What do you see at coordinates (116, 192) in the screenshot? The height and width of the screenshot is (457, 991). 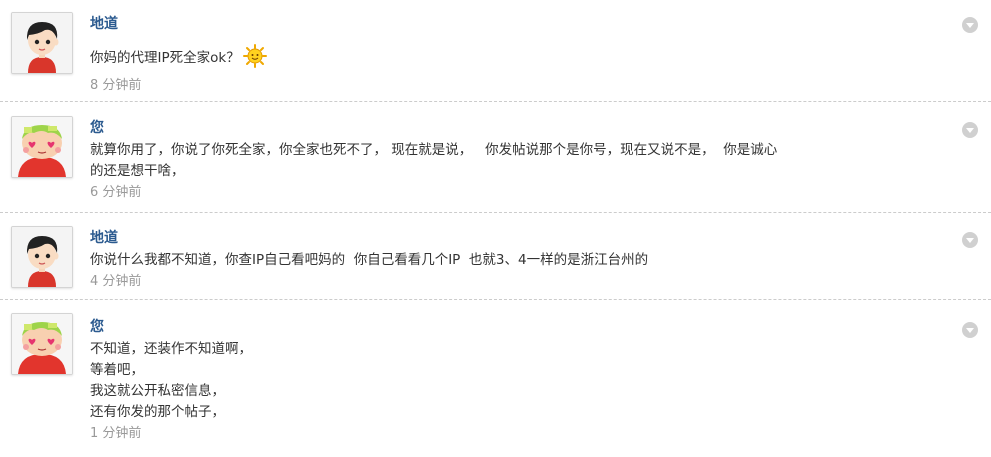 I see `timestamp: 6 分钟前` at bounding box center [116, 192].